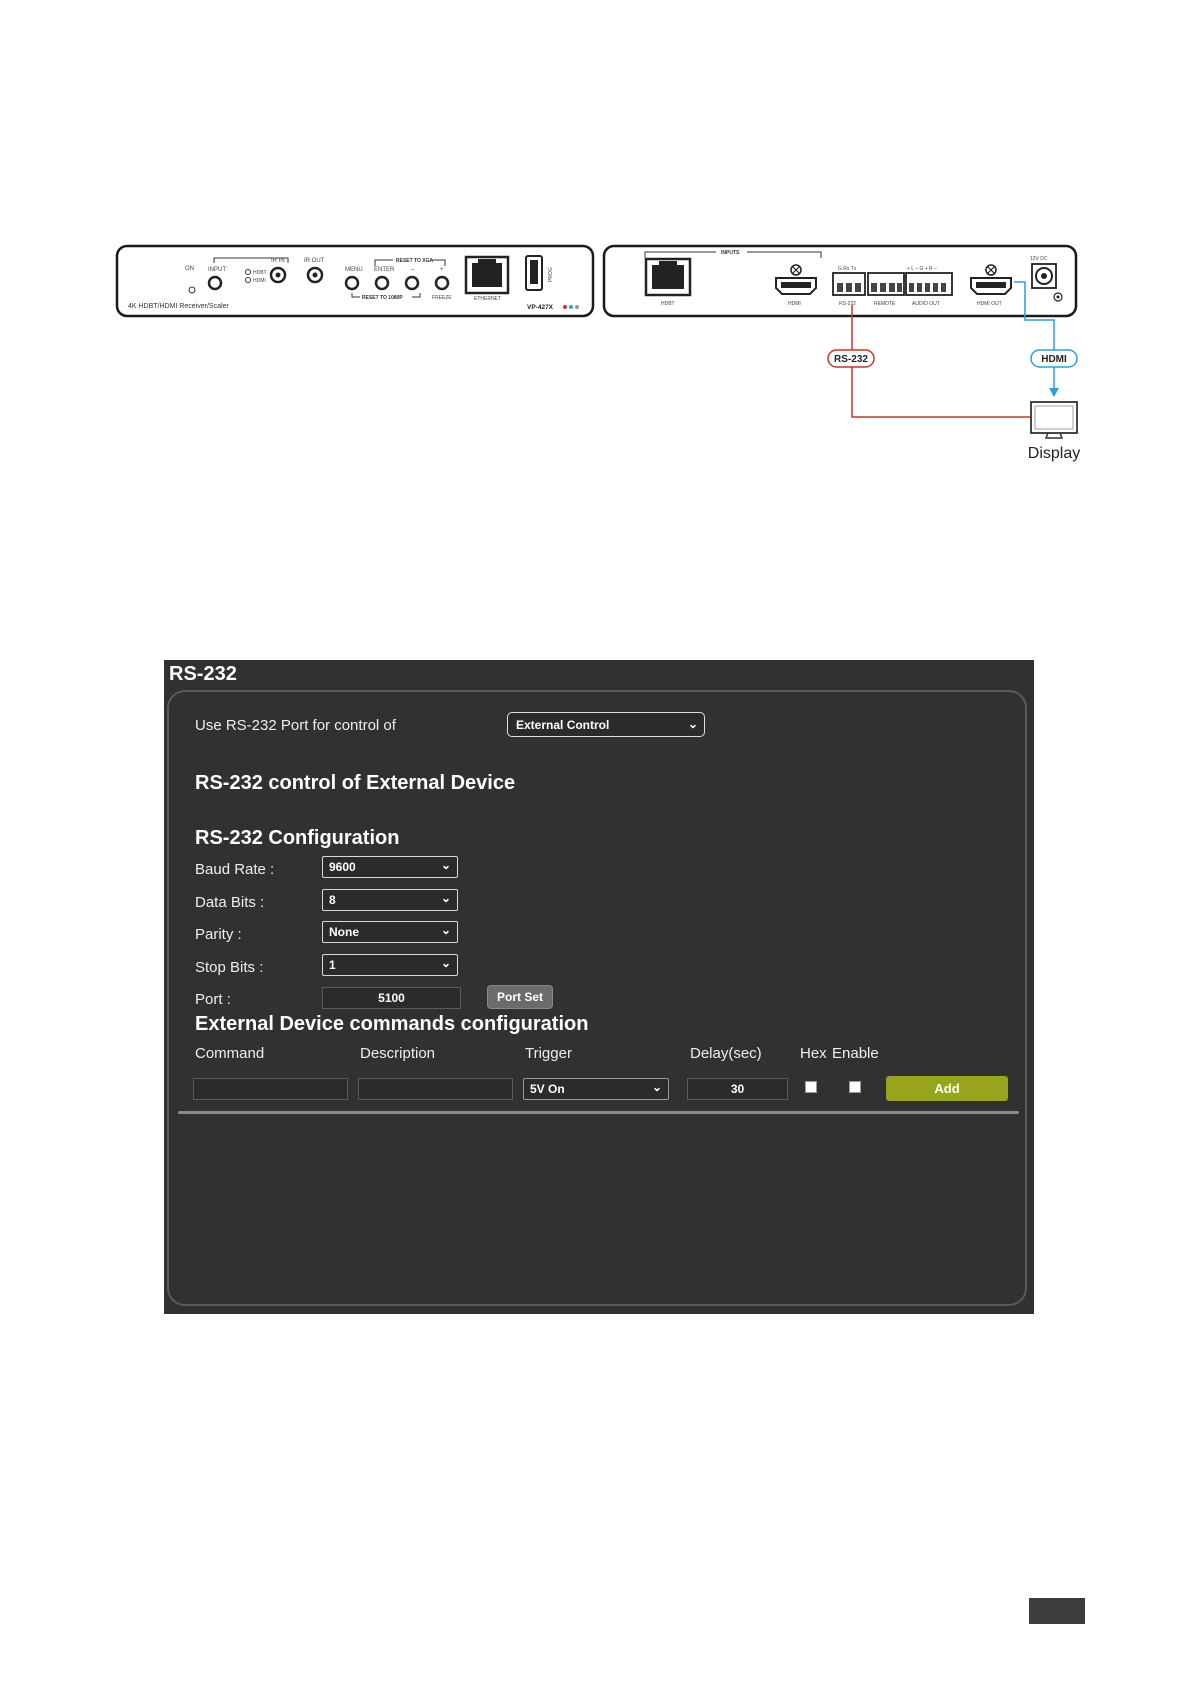  Describe the element at coordinates (947, 1088) in the screenshot. I see `add-button: Add` at that location.